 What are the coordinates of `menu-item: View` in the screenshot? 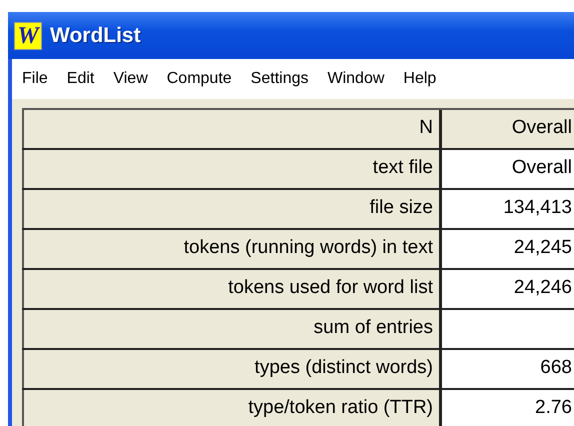 It's located at (130, 79).